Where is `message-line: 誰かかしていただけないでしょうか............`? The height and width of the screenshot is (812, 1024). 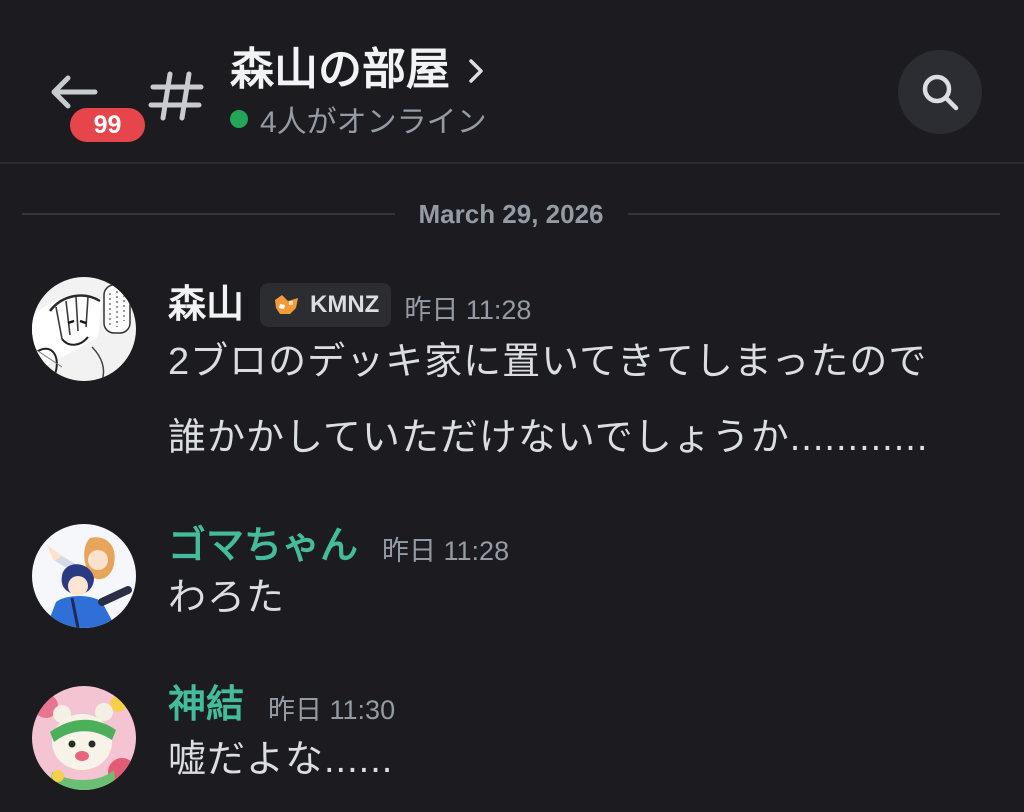
message-line: 誰かかしていただけないでしょうか............ is located at coordinates (548, 438).